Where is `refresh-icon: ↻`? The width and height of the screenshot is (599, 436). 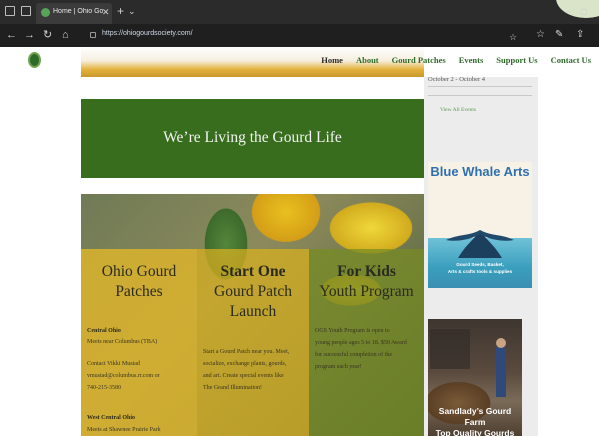
refresh-icon: ↻ is located at coordinates (47, 35).